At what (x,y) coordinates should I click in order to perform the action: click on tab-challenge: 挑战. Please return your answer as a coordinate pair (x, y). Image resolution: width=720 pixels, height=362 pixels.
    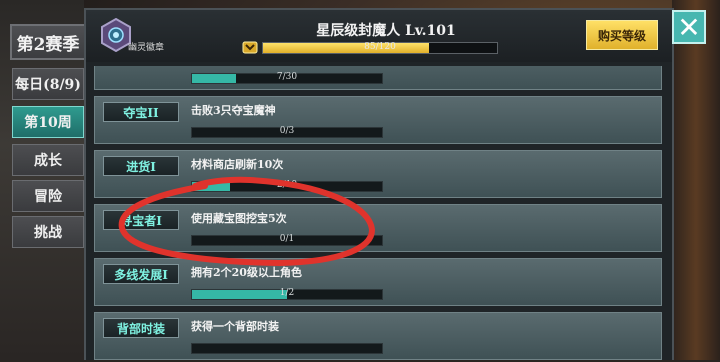
    Looking at the image, I should click on (48, 232).